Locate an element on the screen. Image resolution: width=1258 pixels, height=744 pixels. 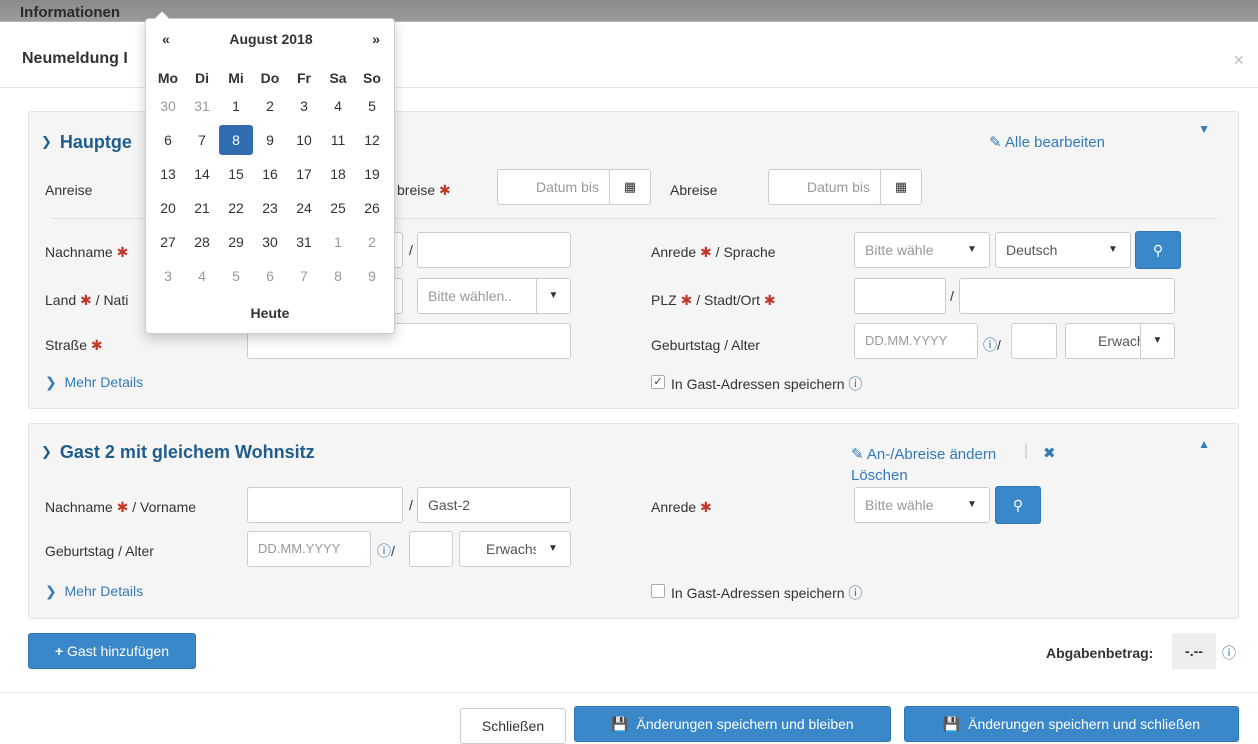
next-month-button: » is located at coordinates (376, 39).